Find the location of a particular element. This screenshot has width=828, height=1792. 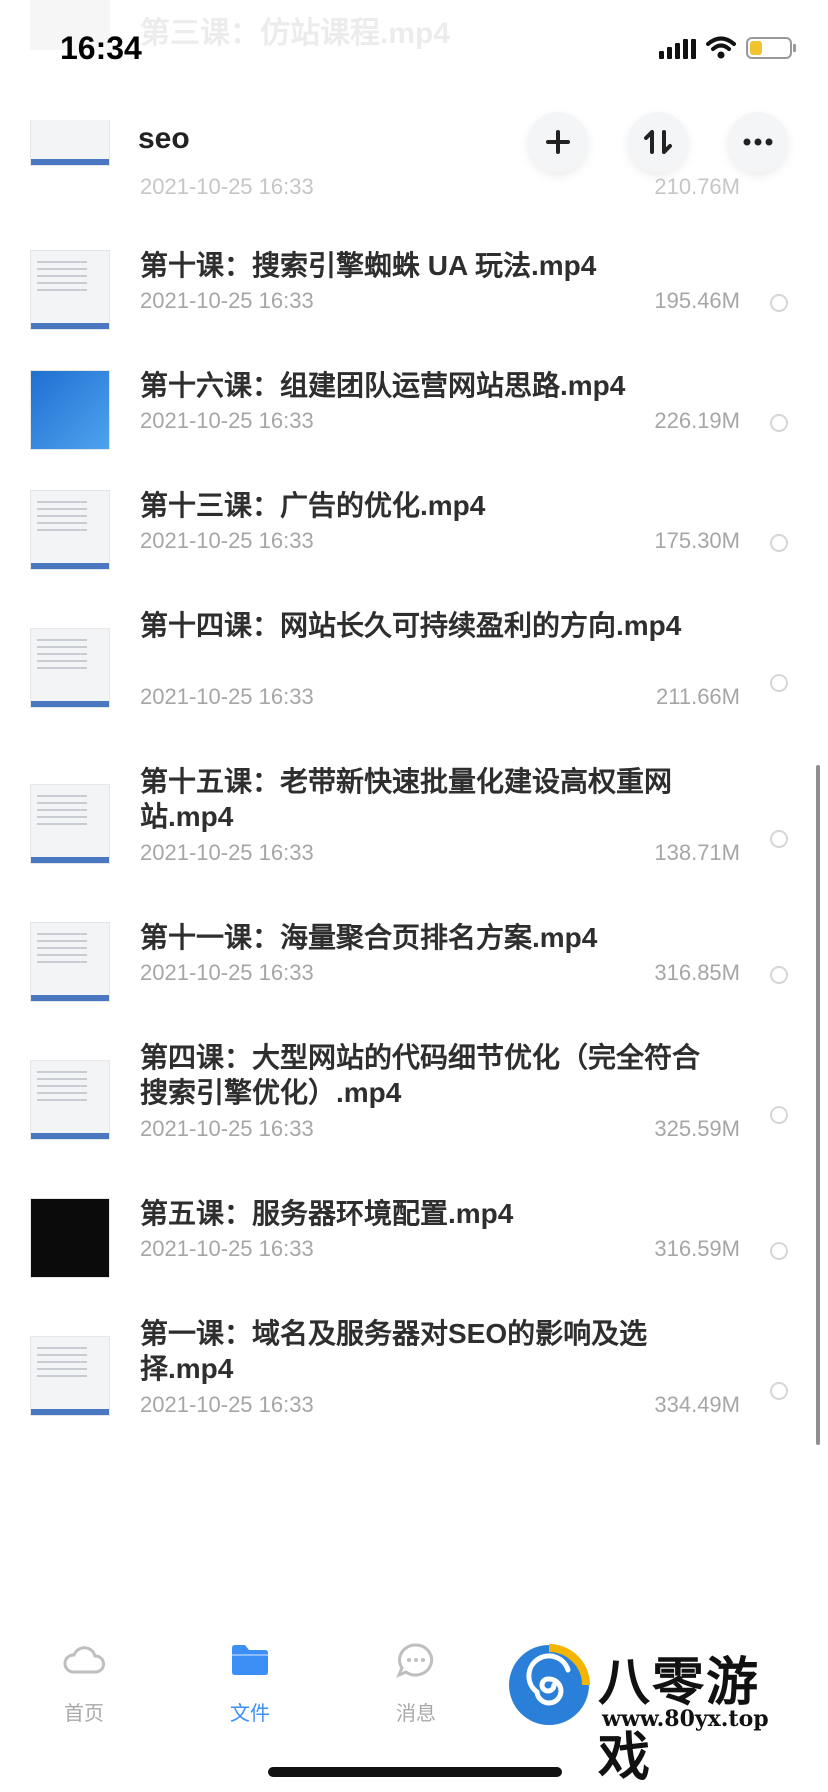

tab-home: 首页 is located at coordinates (84, 1684).